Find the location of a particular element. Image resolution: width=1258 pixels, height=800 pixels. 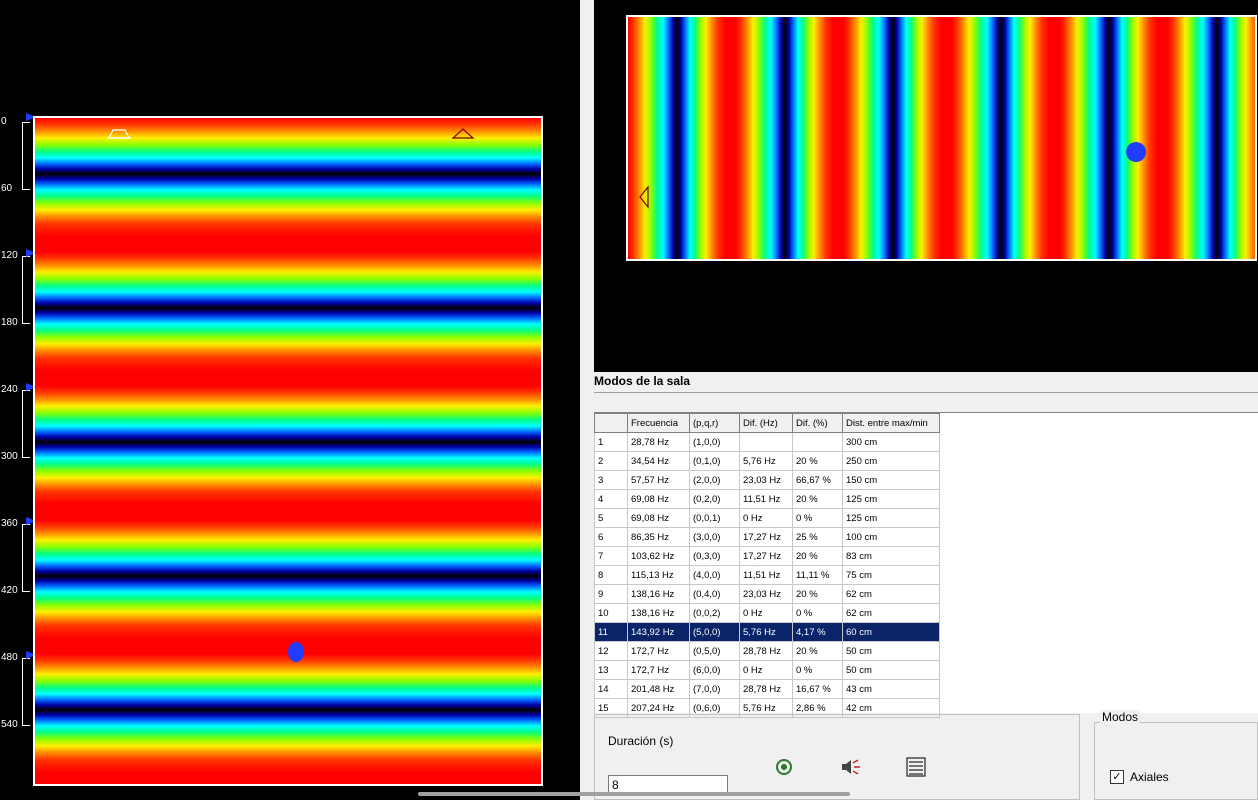

play-sound-button is located at coordinates (850, 767).